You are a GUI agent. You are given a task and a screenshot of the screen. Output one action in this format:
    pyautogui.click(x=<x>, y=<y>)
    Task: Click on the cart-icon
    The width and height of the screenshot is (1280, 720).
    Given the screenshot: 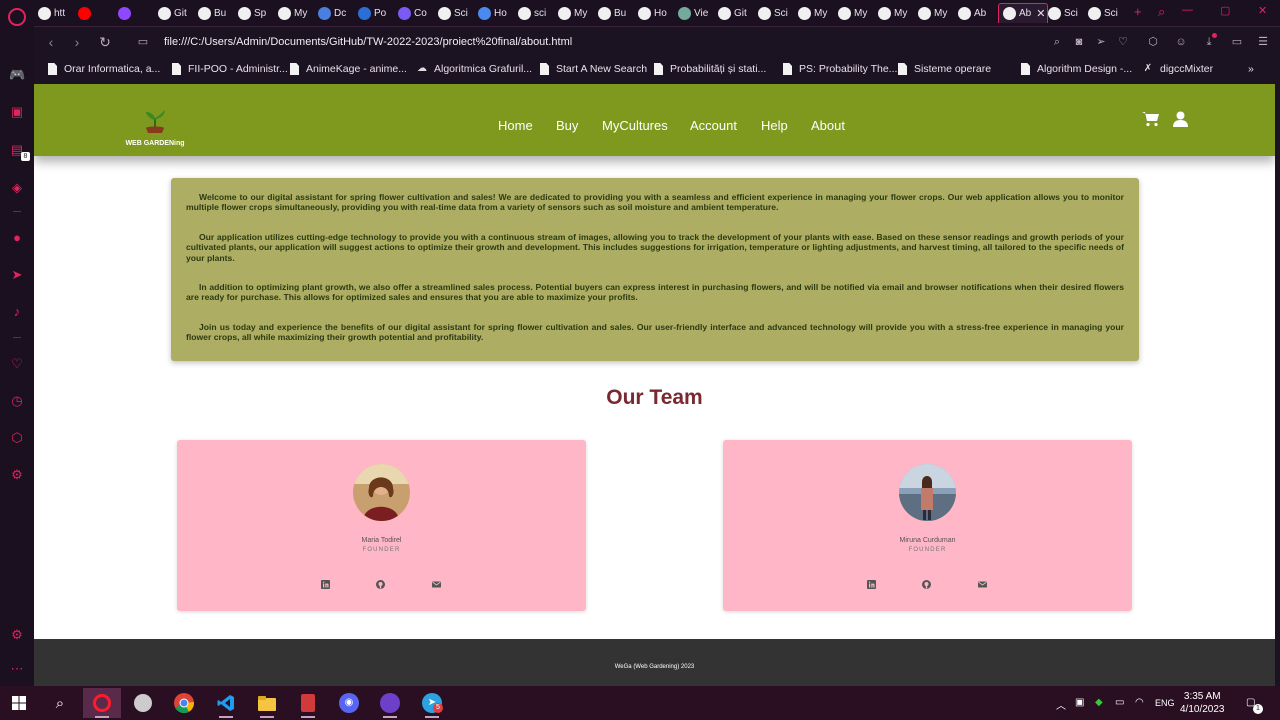 What is the action you would take?
    pyautogui.click(x=1151, y=121)
    